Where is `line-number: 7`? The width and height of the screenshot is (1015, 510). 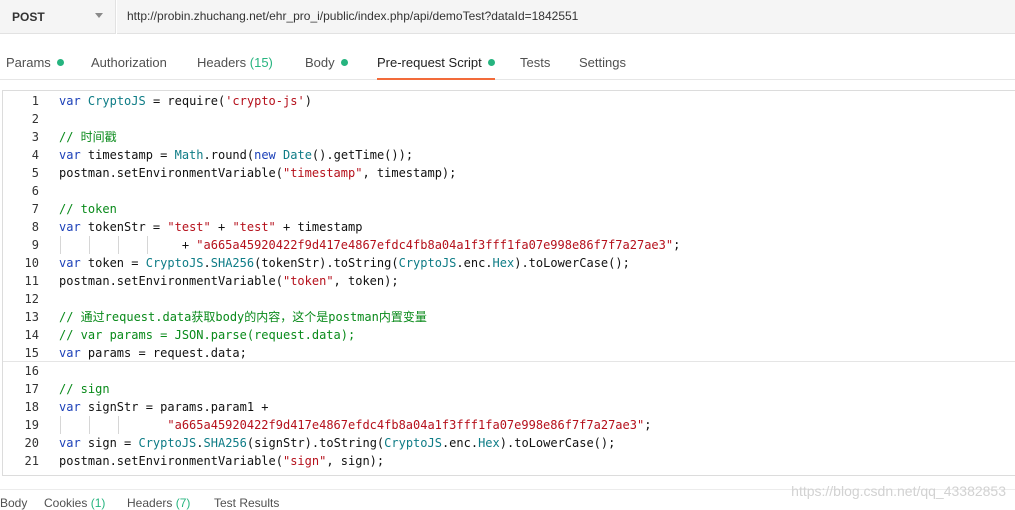 line-number: 7 is located at coordinates (35, 209).